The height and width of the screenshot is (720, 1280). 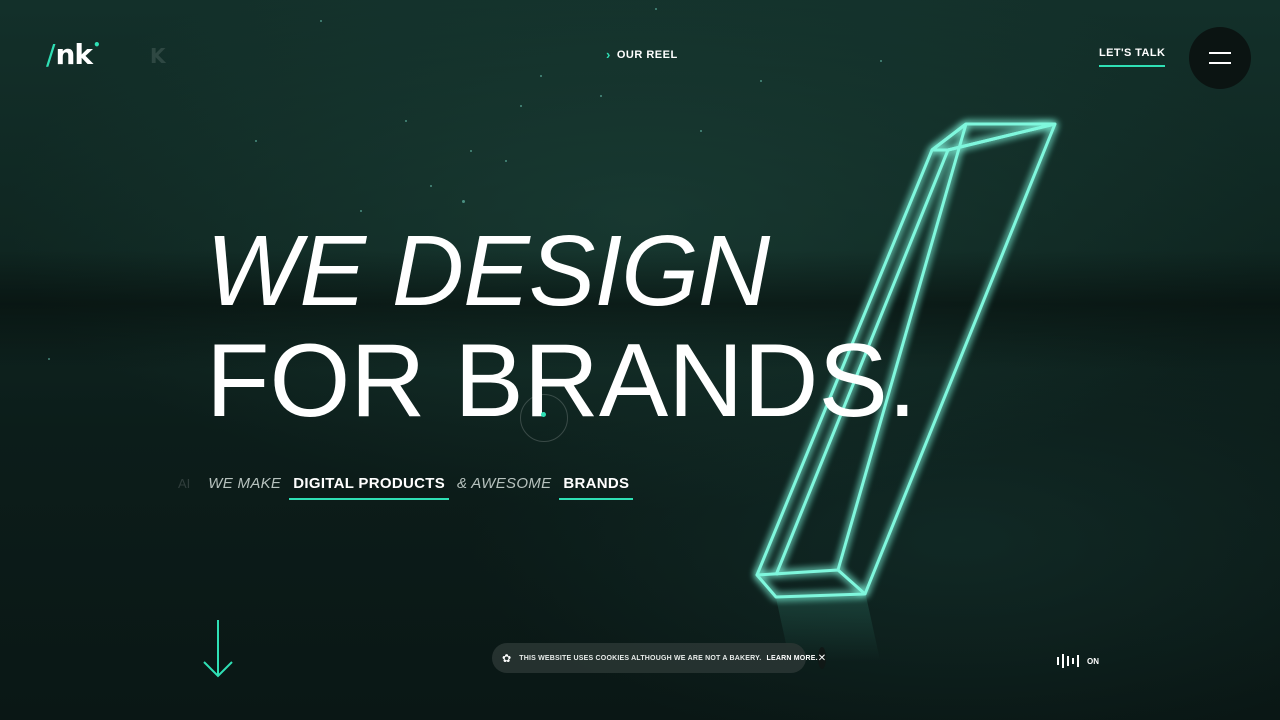 I want to click on learn-more-link: LEARN MORE., so click(x=792, y=658).